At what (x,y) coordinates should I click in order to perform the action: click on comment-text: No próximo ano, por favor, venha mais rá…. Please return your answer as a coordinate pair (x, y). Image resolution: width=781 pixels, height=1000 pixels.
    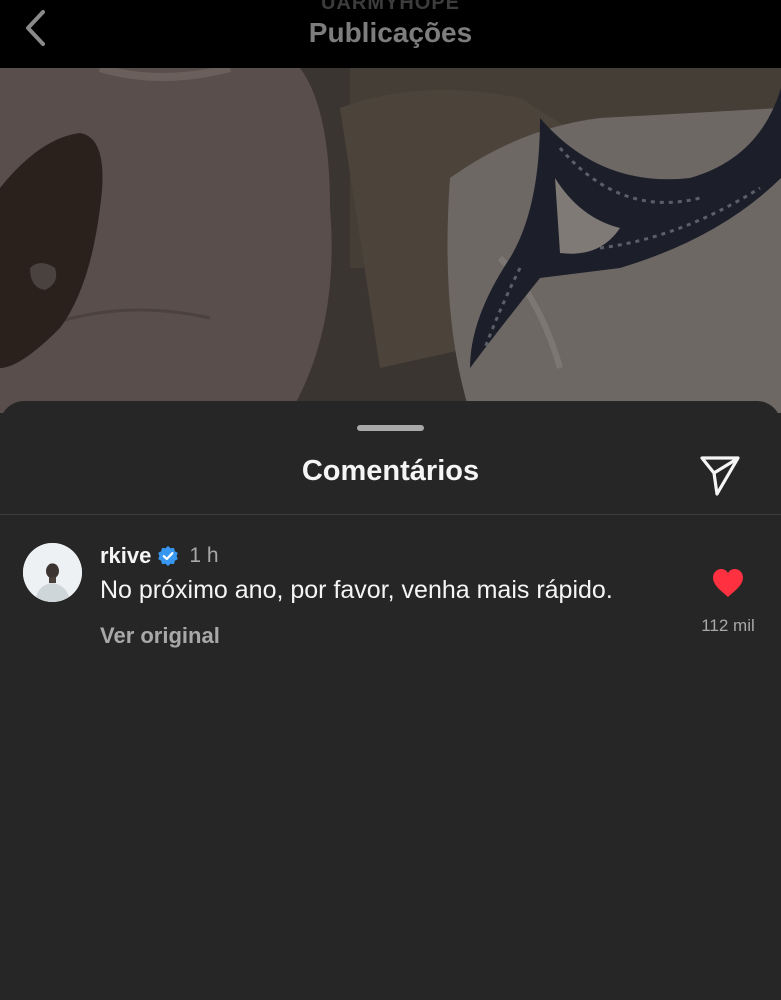
    Looking at the image, I should click on (356, 590).